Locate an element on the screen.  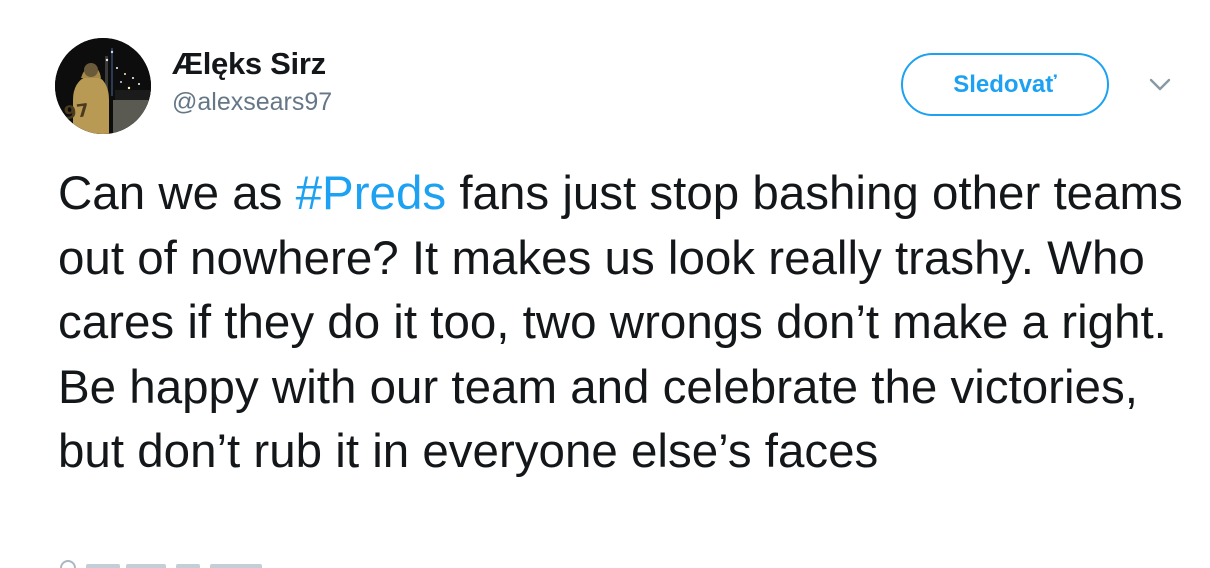
svg-text: 97 is located at coordinates (77, 112).